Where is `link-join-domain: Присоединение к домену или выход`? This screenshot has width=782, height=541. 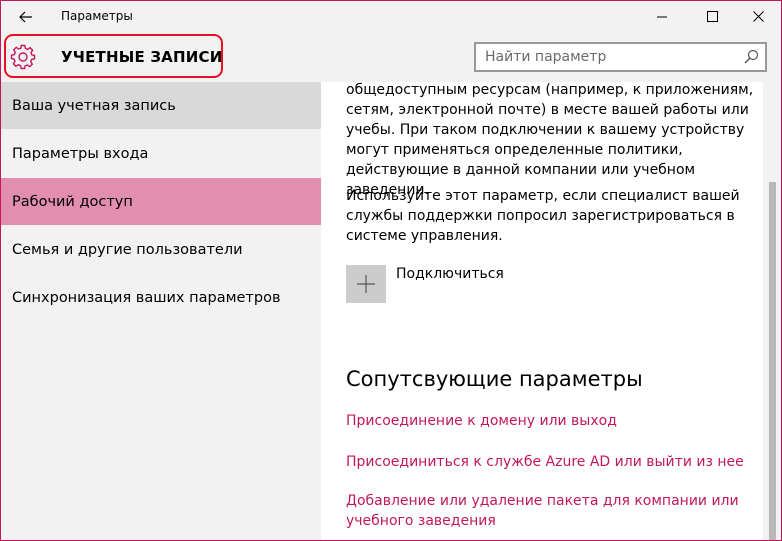 link-join-domain: Присоединение к домену или выход is located at coordinates (551, 421).